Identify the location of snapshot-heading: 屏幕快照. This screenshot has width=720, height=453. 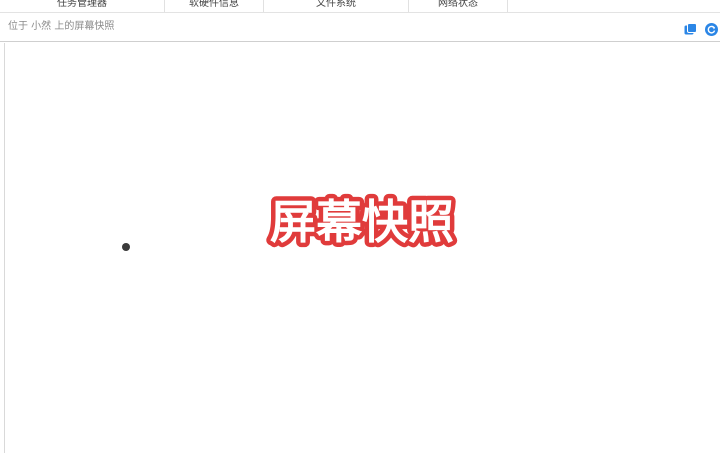
(362, 222).